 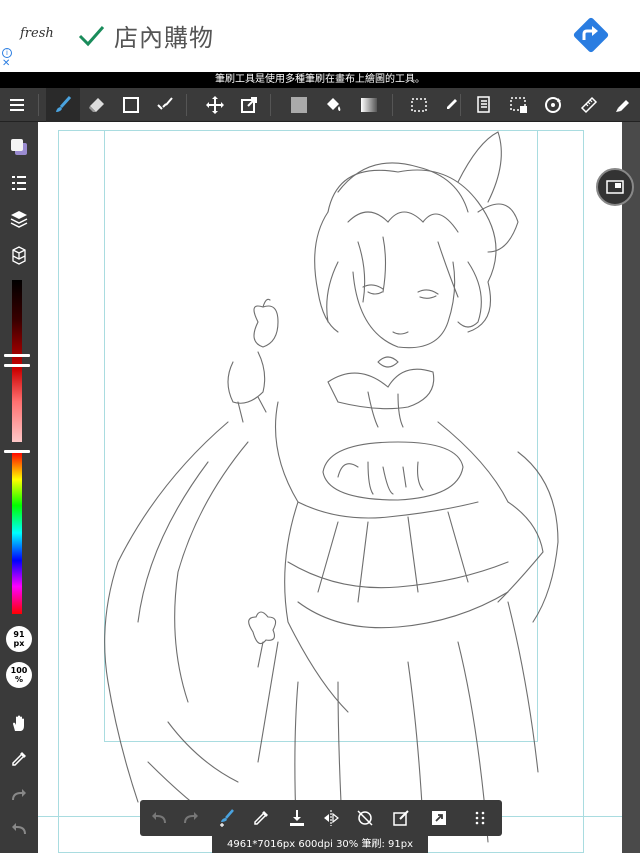 I want to click on eraser-icon, so click(x=96, y=105).